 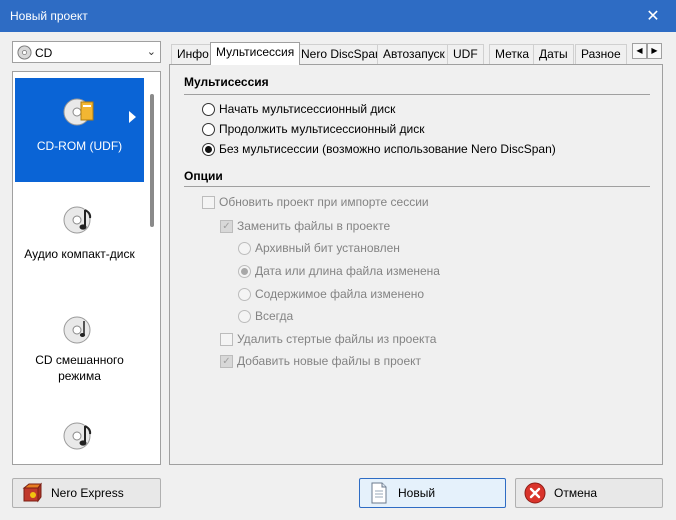 I want to click on project-type-label-line1: CD смешанного, so click(x=79, y=360).